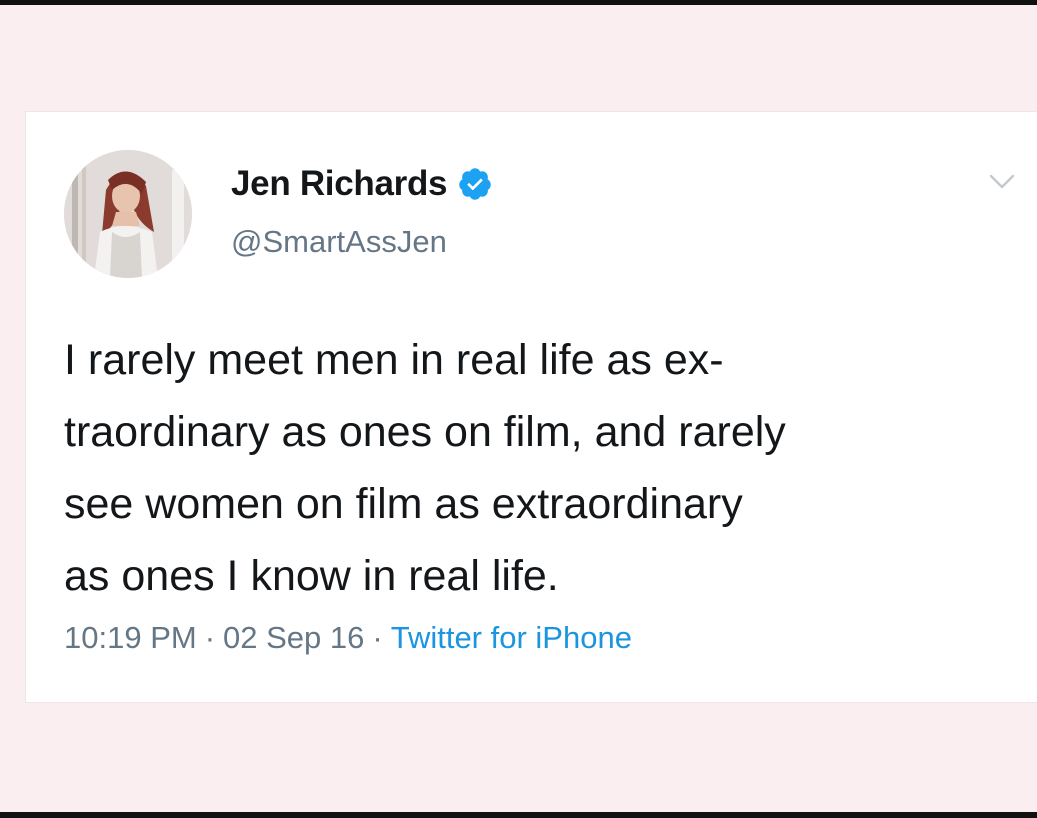  I want to click on avatar-photo, so click(128, 214).